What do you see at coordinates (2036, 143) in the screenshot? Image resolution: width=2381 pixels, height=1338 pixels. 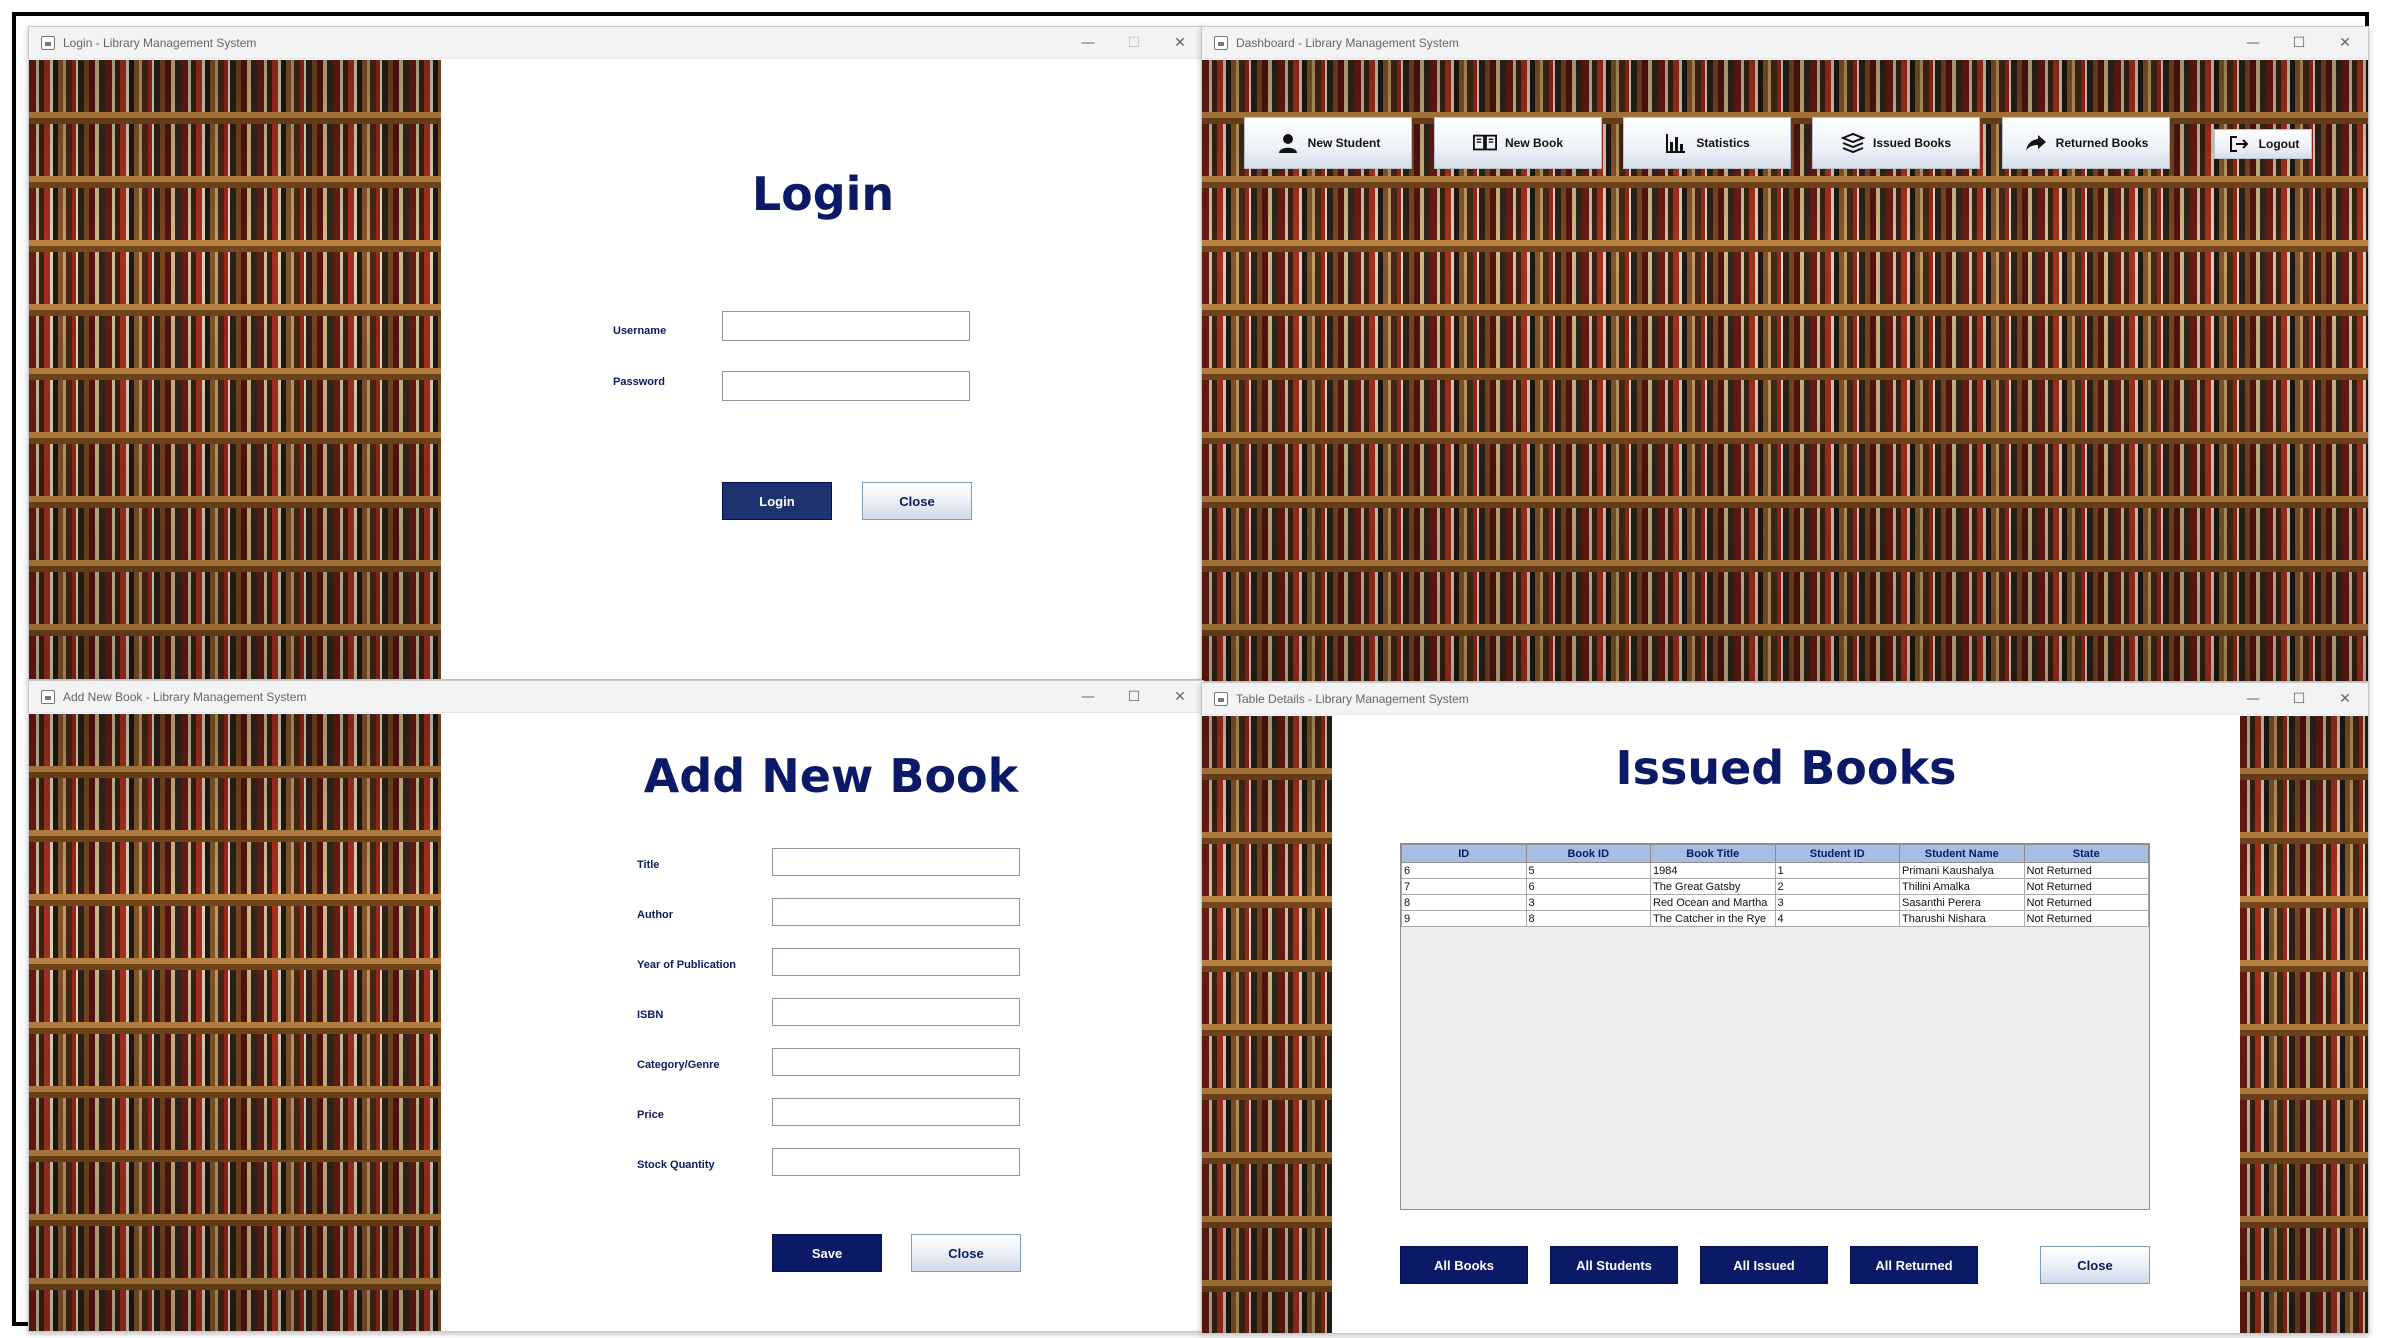 I see `share-arrow-icon` at bounding box center [2036, 143].